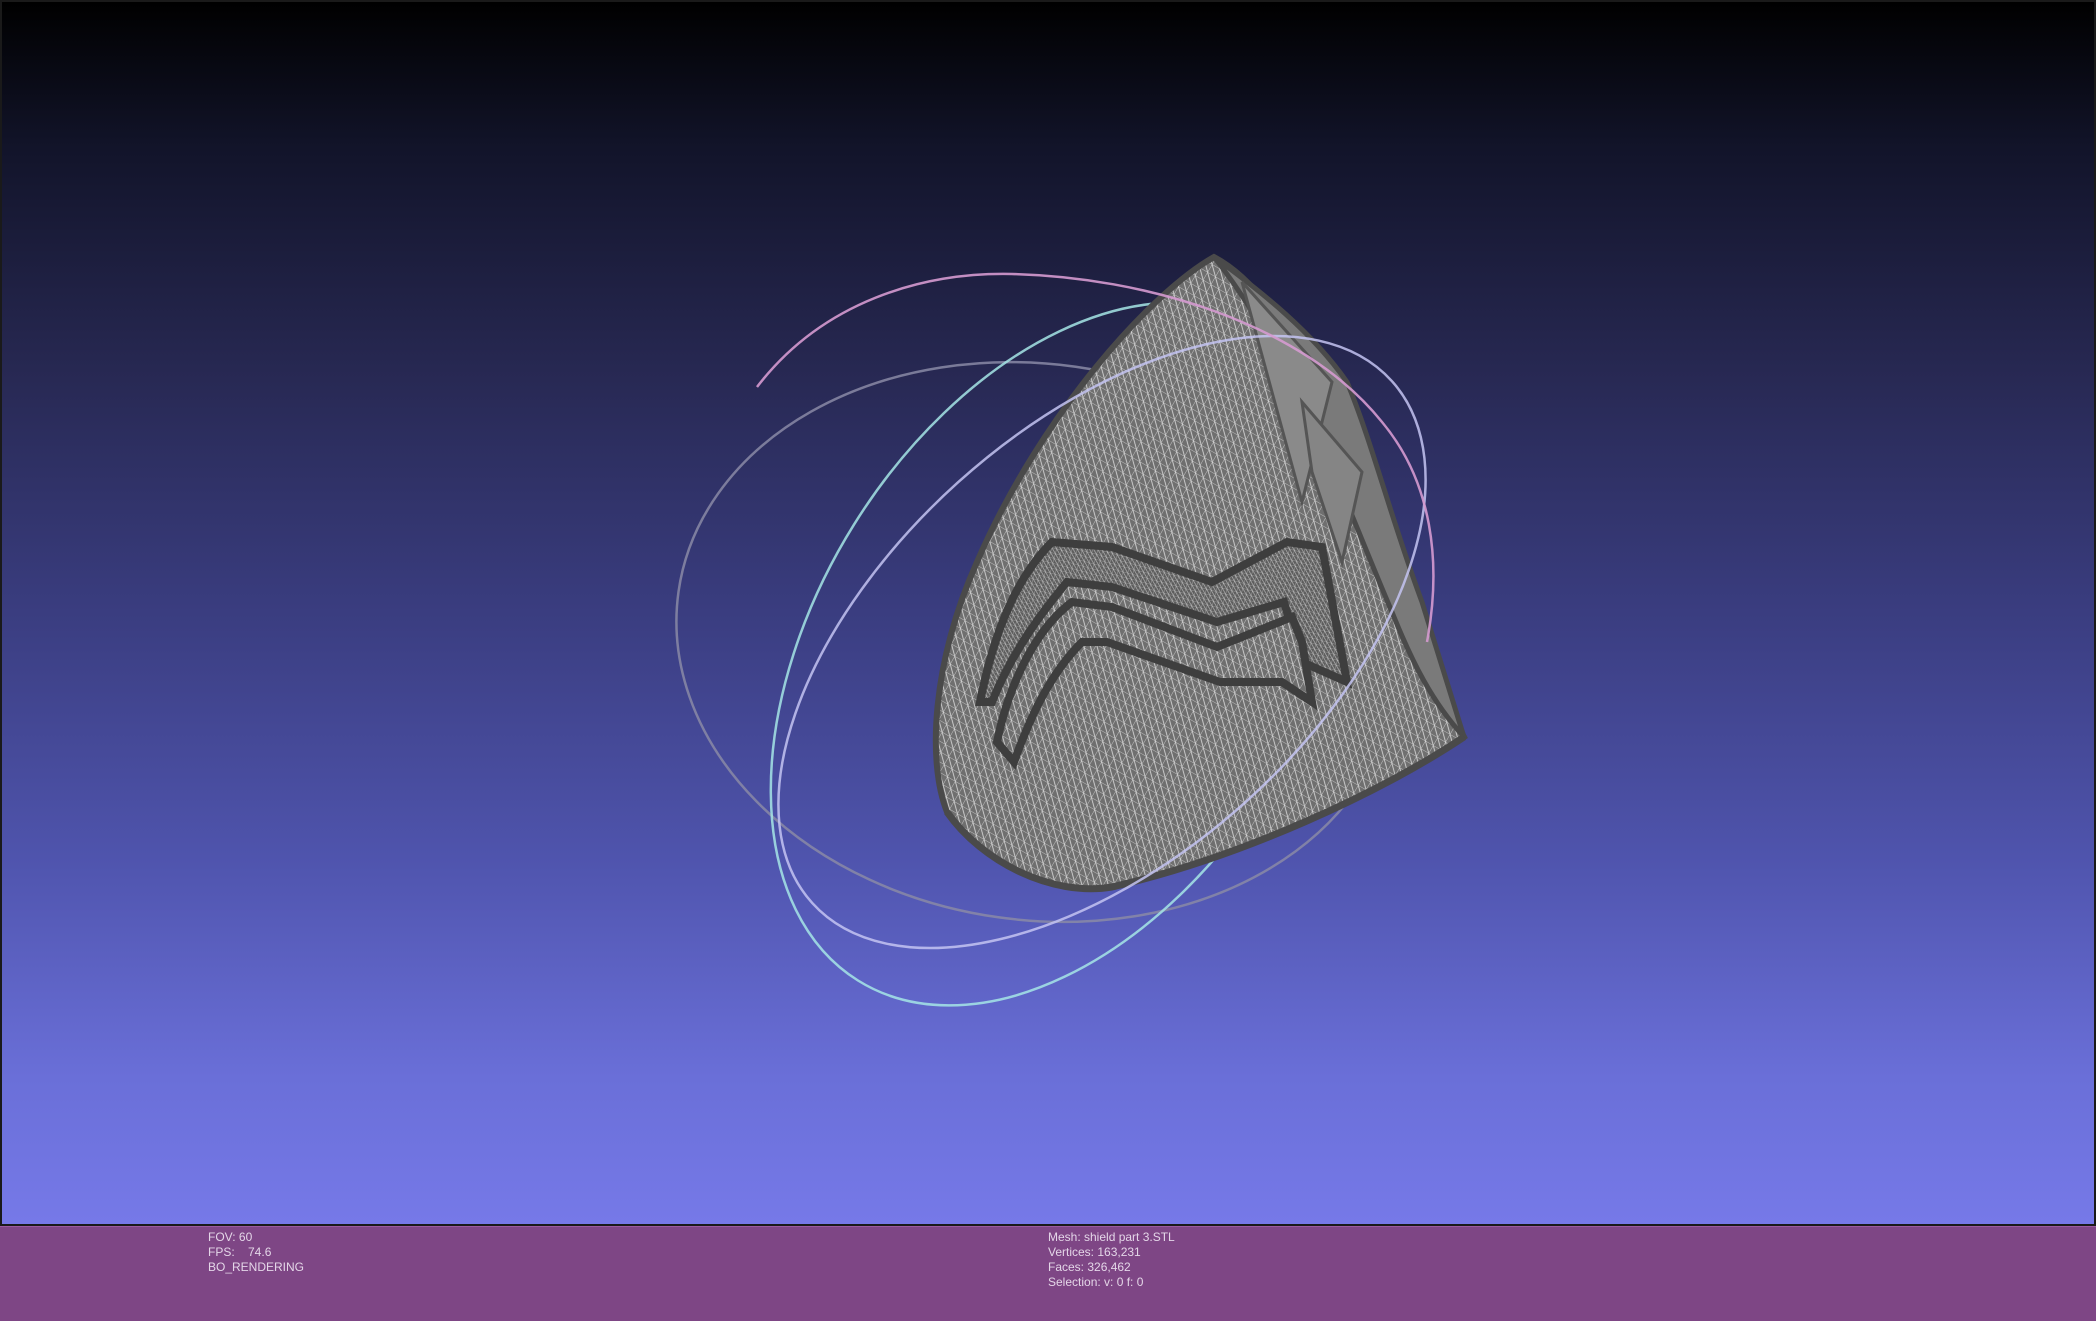  I want to click on mesh-name-label: Mesh: shield part 3.STL, so click(1111, 1237).